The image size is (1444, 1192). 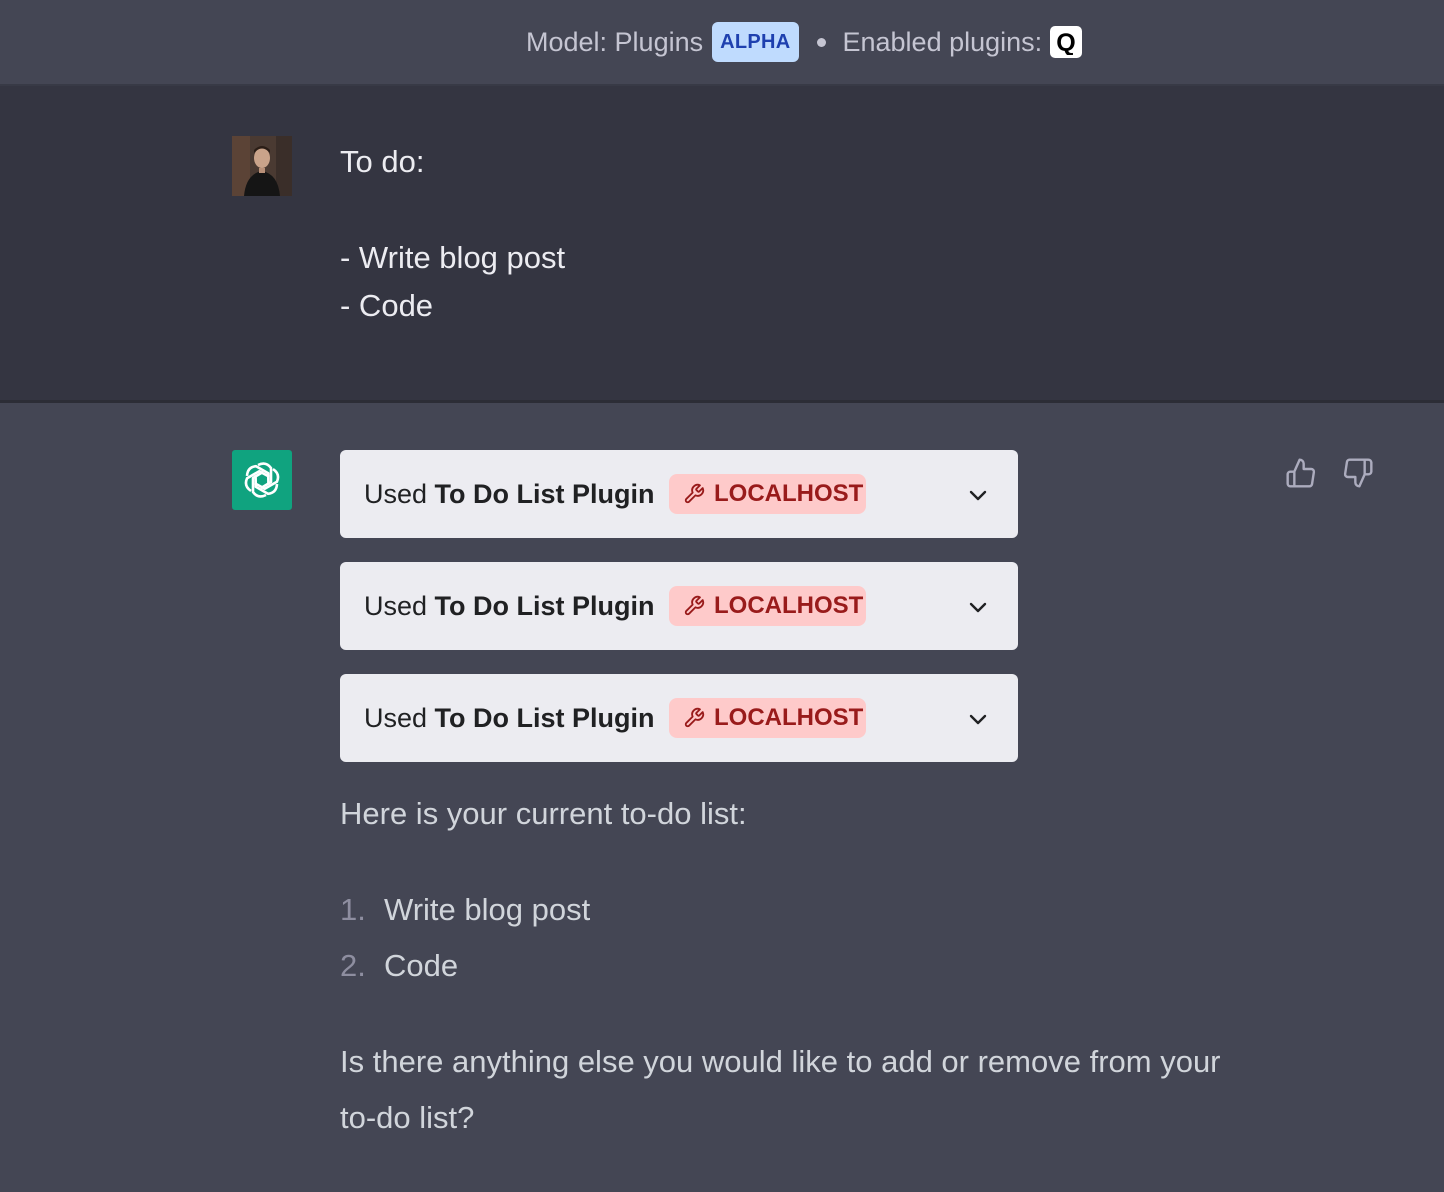 I want to click on alpha-badge: ALPHA, so click(x=755, y=42).